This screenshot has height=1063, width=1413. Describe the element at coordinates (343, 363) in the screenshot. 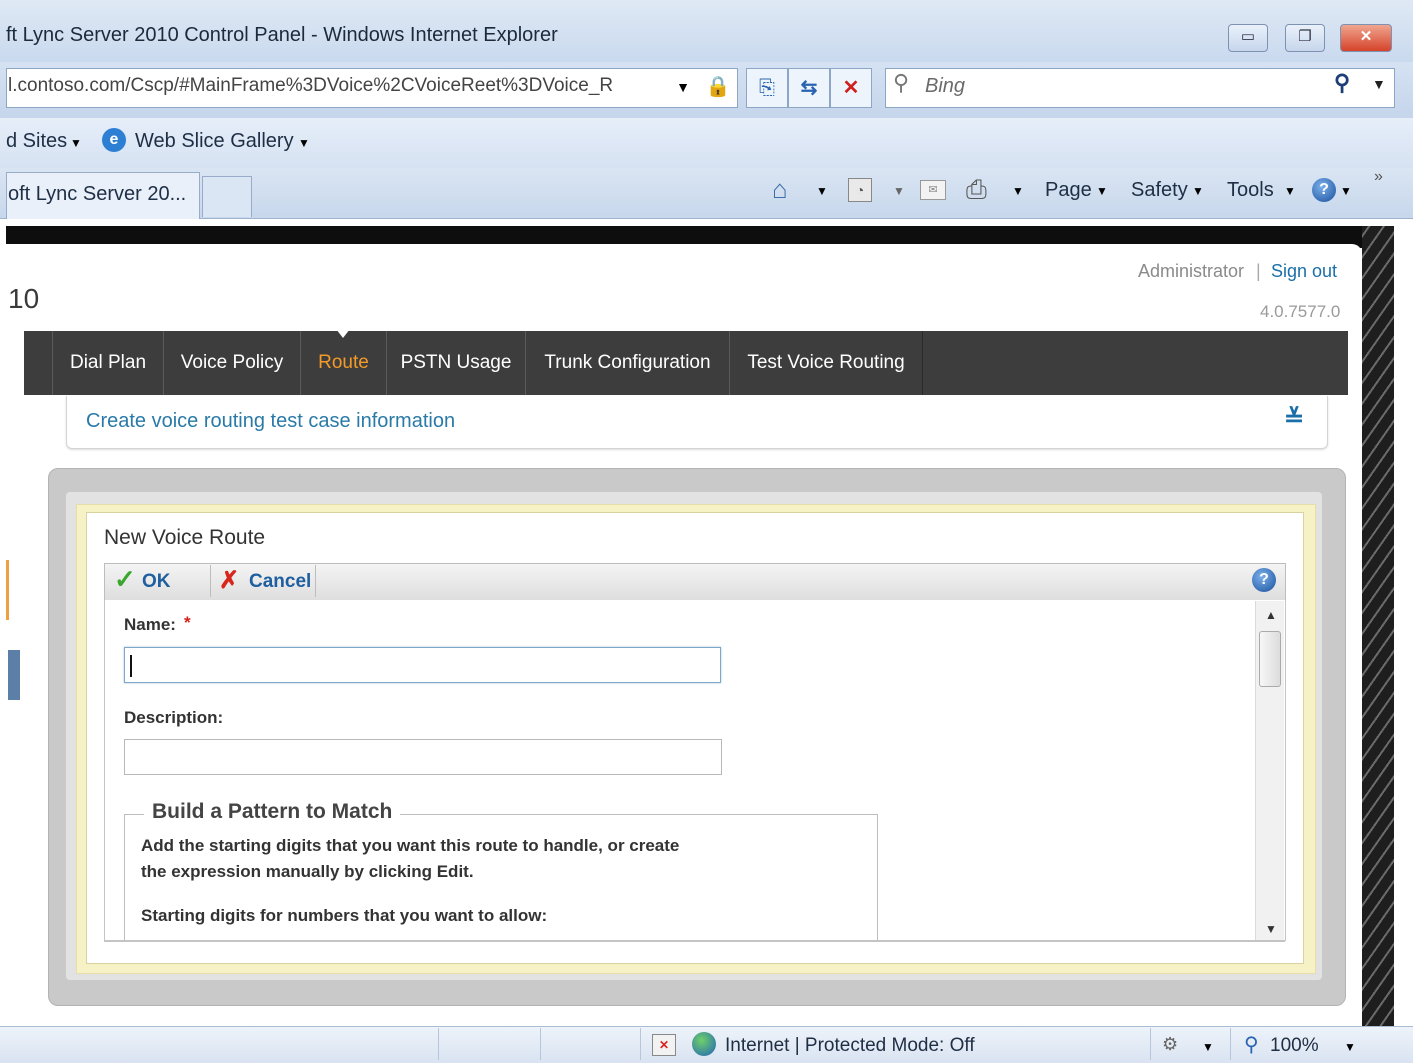

I see `tab-route: Route` at that location.